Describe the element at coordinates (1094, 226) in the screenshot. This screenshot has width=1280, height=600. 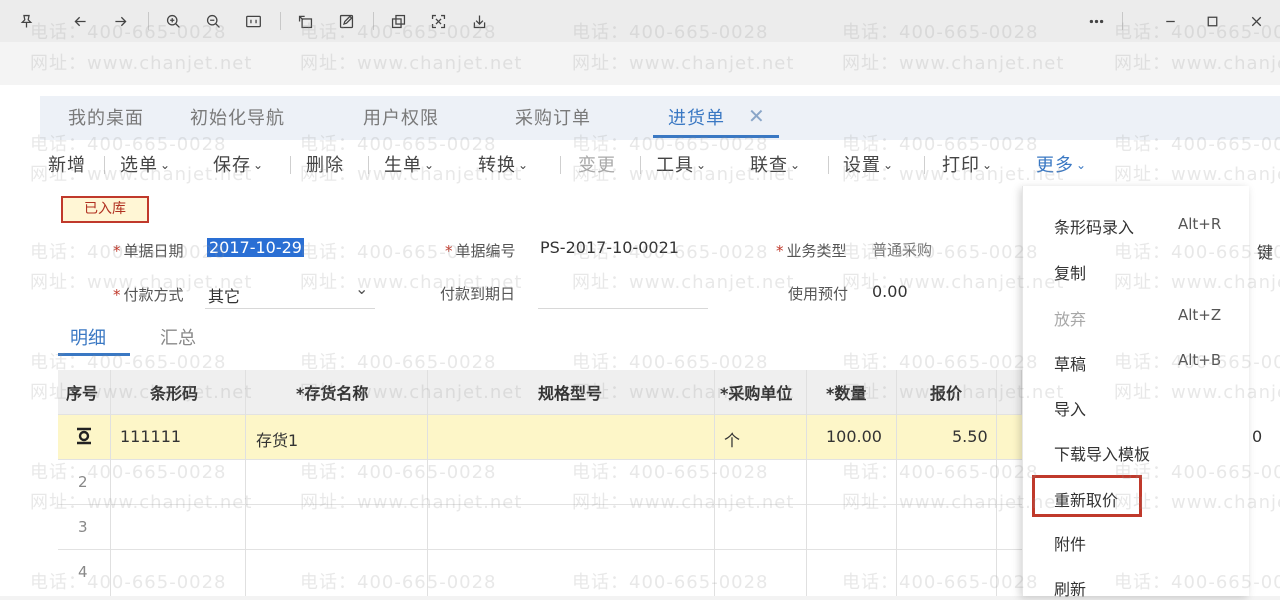
I see `menu-item-barcode-entry: 条形码录入` at that location.